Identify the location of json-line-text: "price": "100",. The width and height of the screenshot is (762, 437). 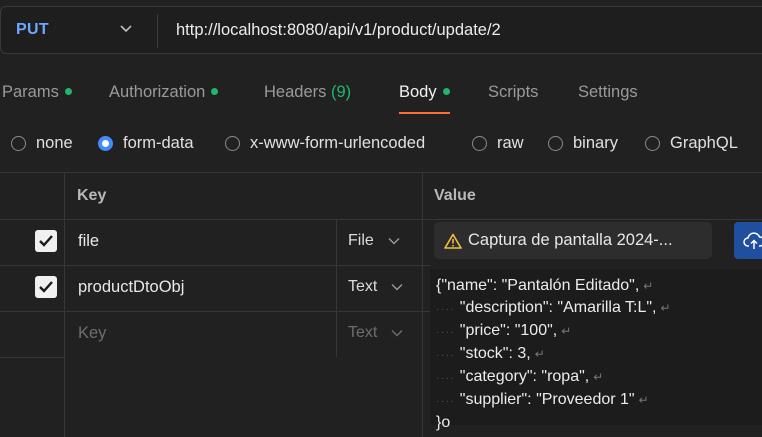
(508, 330).